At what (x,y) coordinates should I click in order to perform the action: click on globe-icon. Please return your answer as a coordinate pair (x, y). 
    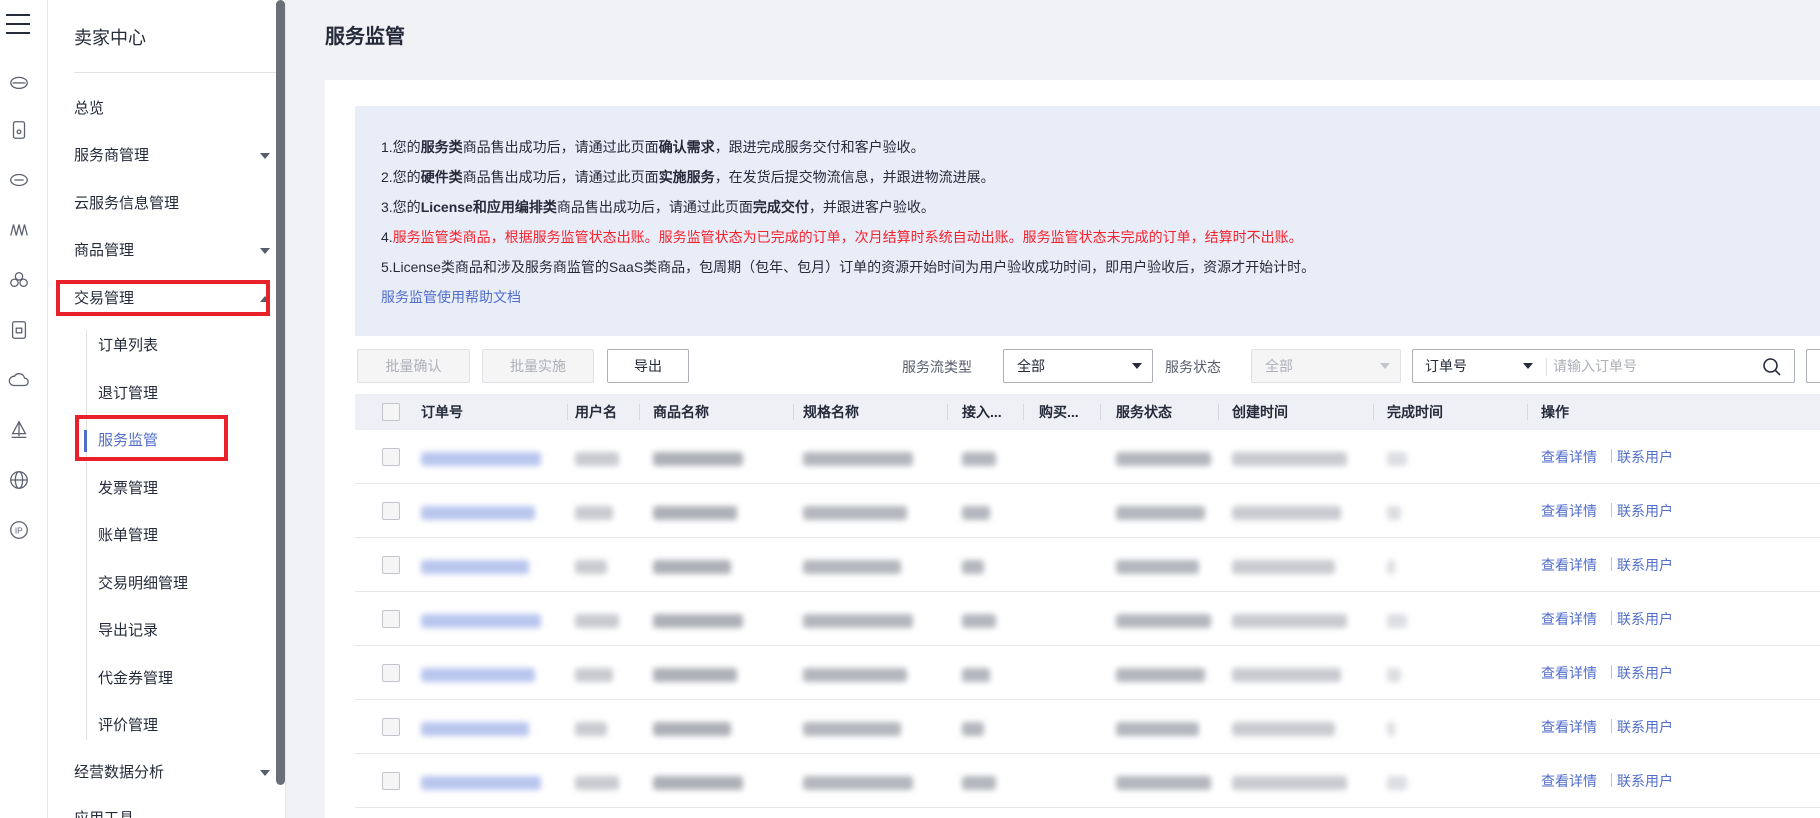
    Looking at the image, I should click on (19, 480).